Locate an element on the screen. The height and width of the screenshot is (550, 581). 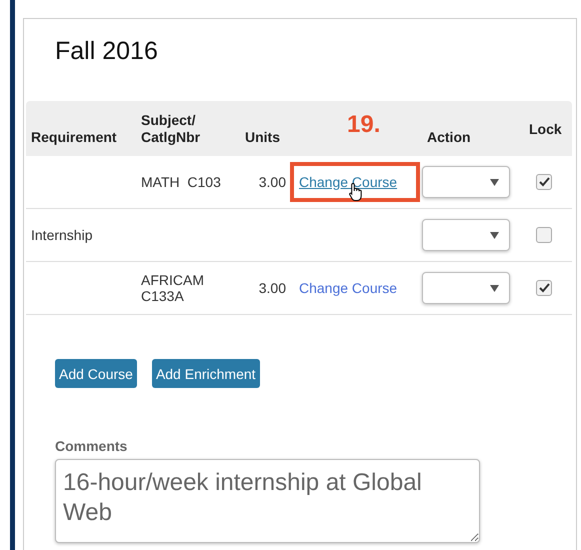
column-header: Lock is located at coordinates (545, 129).